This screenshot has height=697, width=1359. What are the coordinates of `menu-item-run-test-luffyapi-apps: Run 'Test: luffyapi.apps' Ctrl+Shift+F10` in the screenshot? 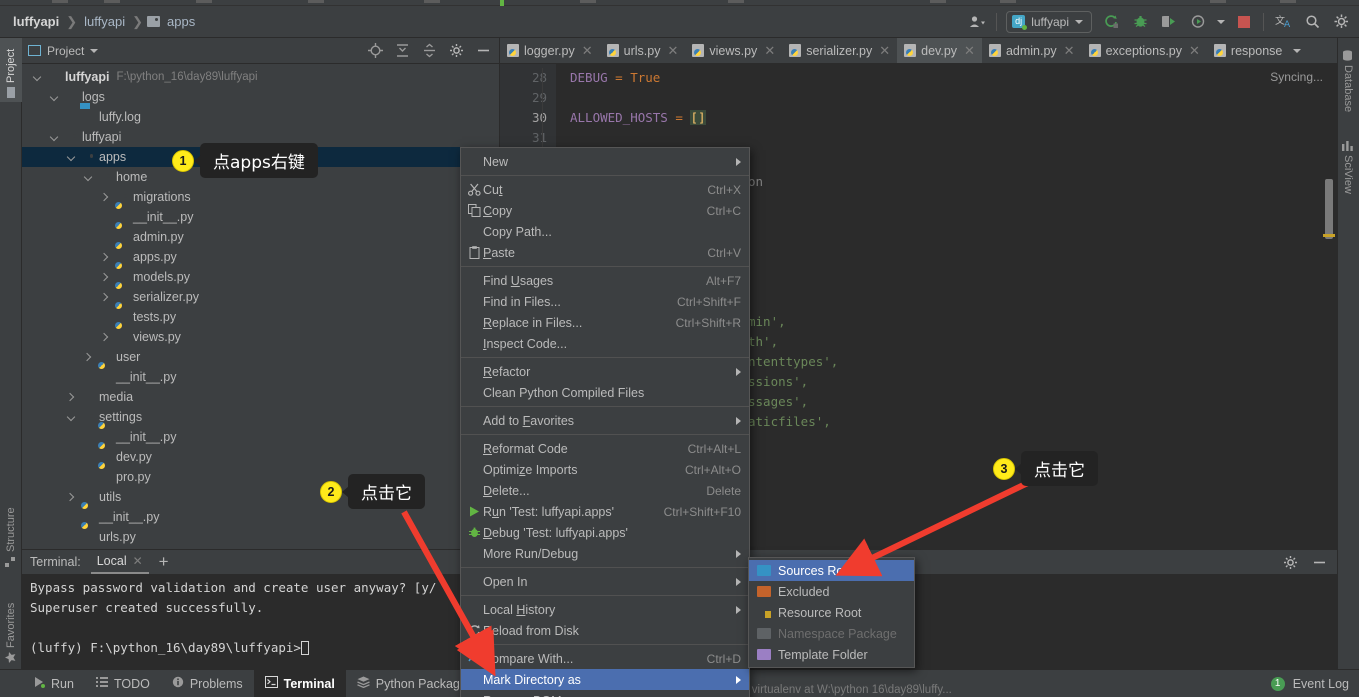 It's located at (605, 511).